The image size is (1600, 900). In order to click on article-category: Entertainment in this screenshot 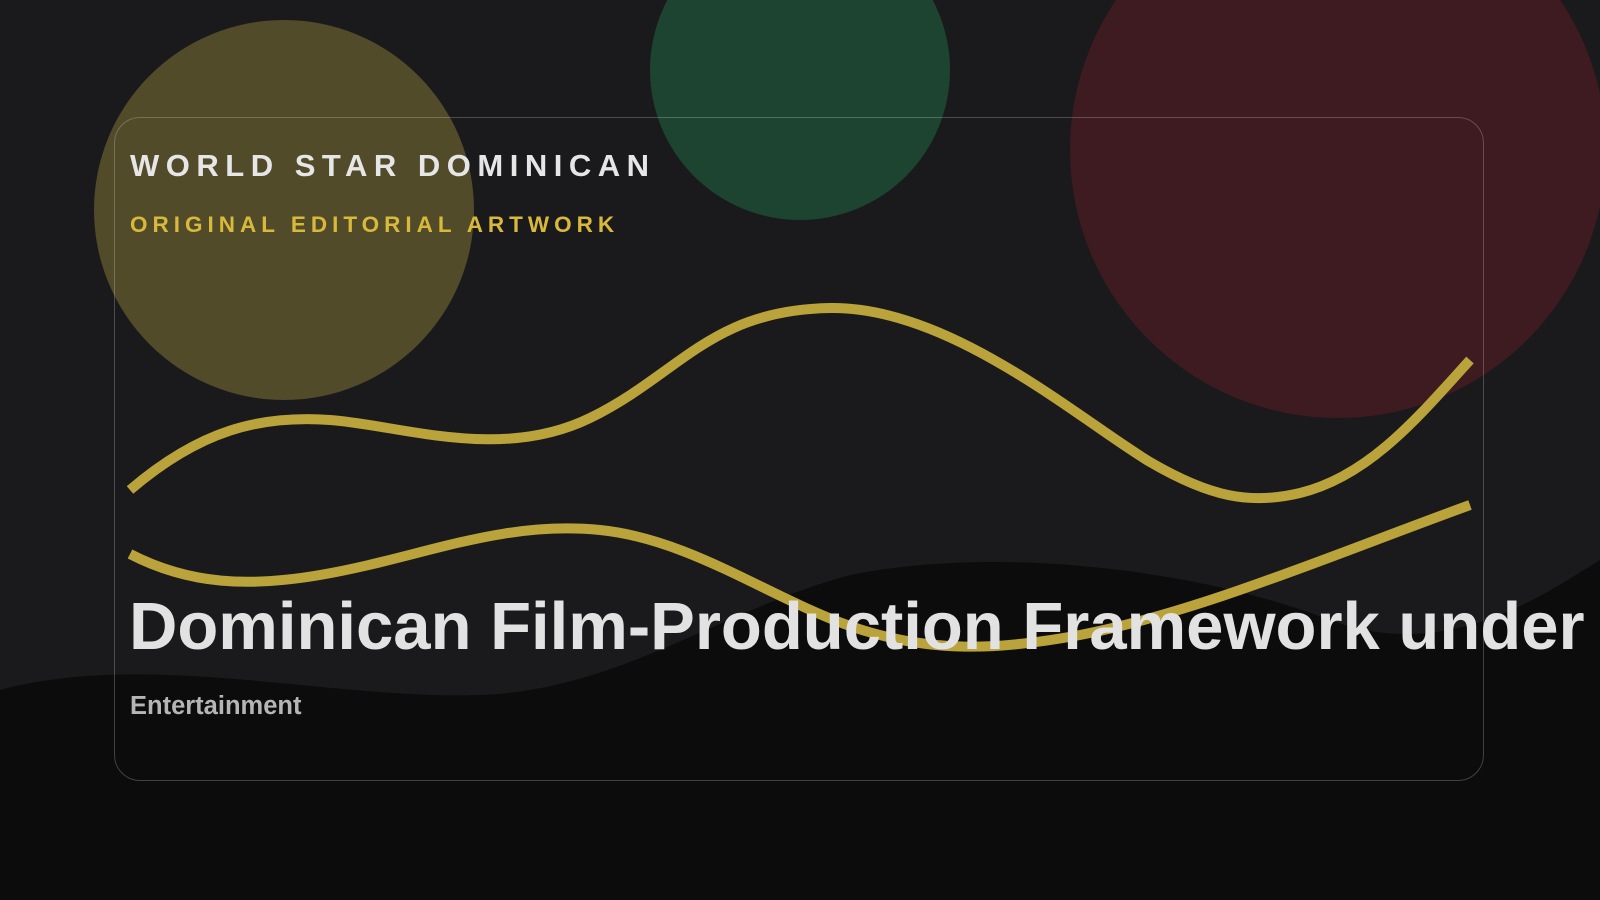, I will do `click(215, 706)`.